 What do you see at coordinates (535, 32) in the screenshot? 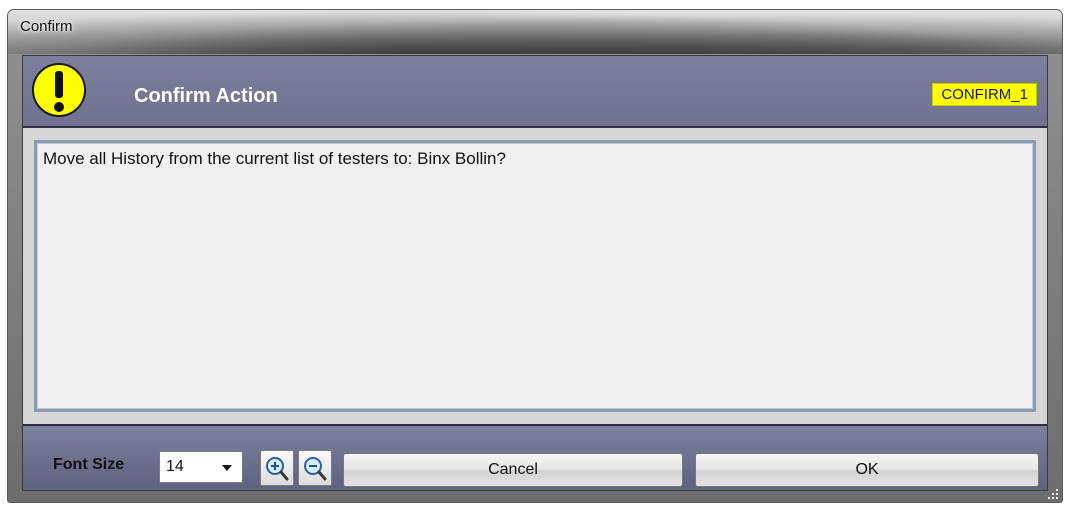
I see `title-bar: Confirm` at bounding box center [535, 32].